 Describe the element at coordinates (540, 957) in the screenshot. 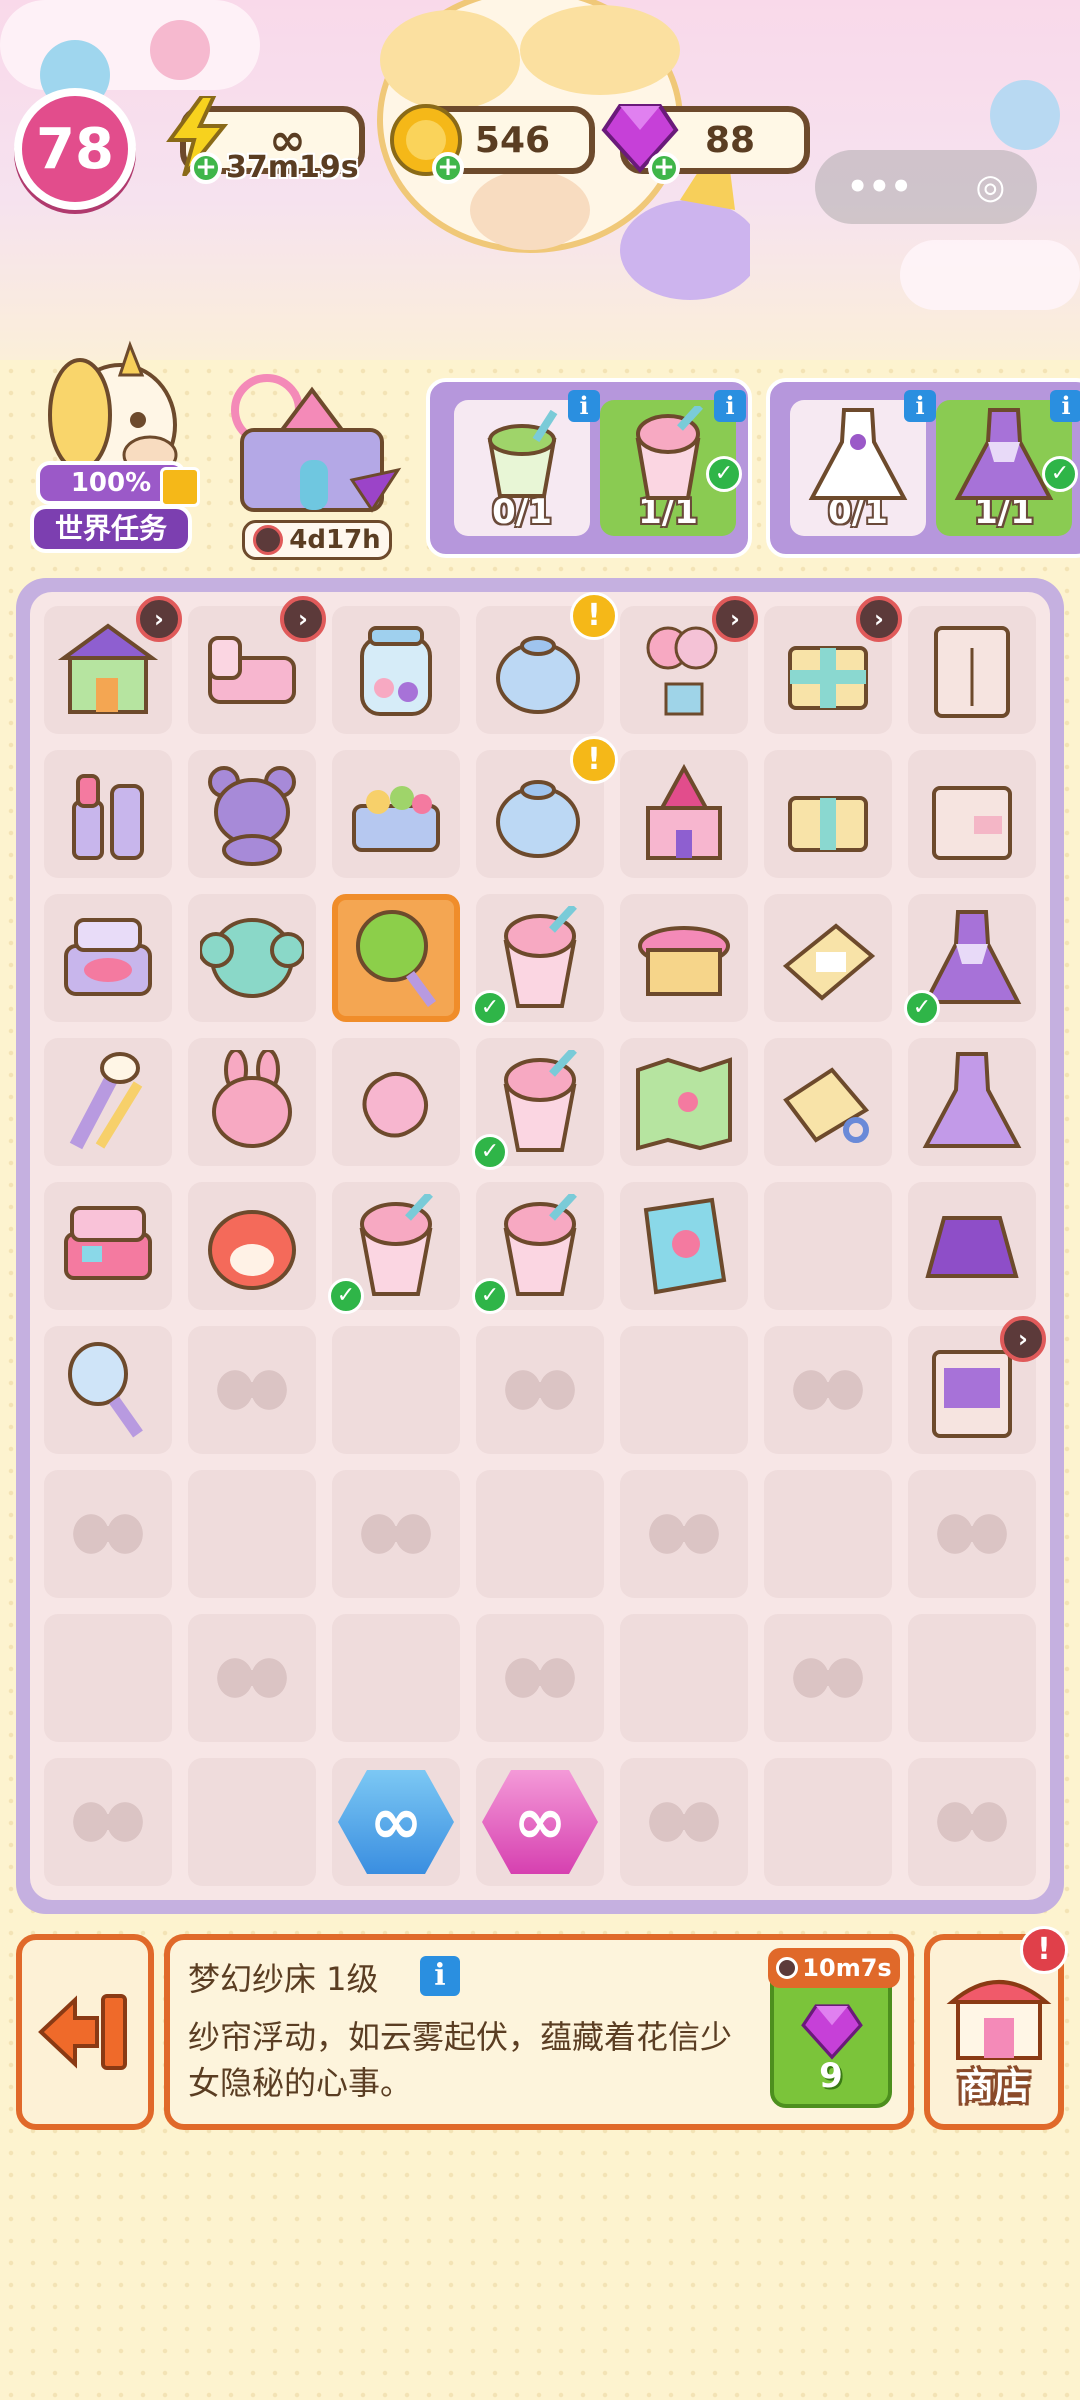

I see `pink-milkshake-icon` at that location.